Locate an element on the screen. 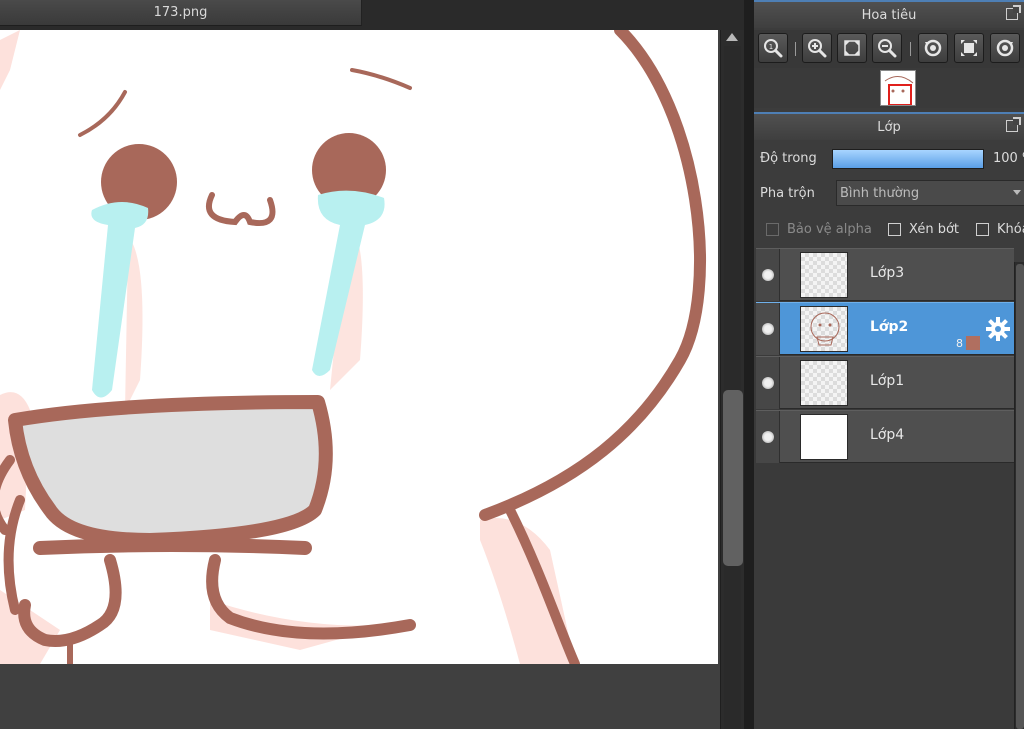  blend-row: Pha trộn Bình thường is located at coordinates (889, 193).